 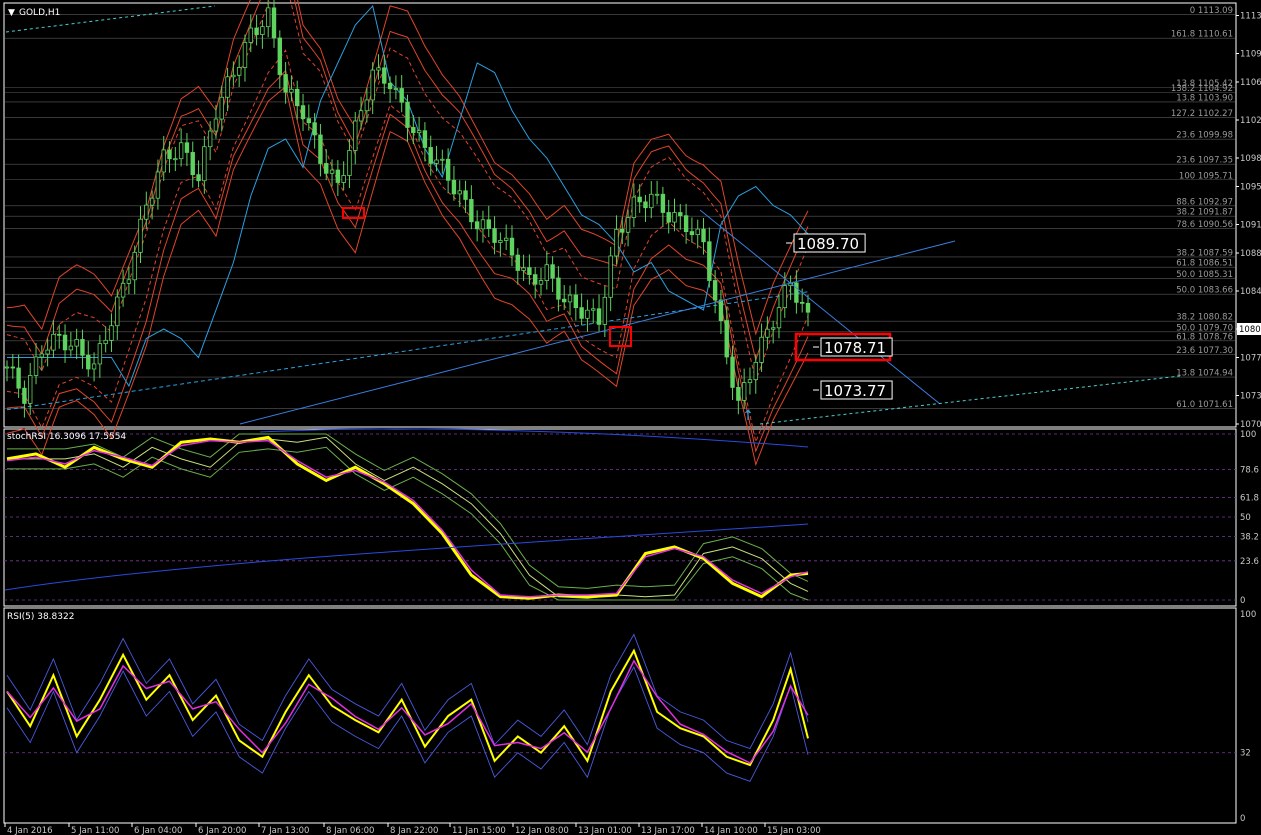 What do you see at coordinates (30, 830) in the screenshot?
I see `time-tick: 4 Jan 2016` at bounding box center [30, 830].